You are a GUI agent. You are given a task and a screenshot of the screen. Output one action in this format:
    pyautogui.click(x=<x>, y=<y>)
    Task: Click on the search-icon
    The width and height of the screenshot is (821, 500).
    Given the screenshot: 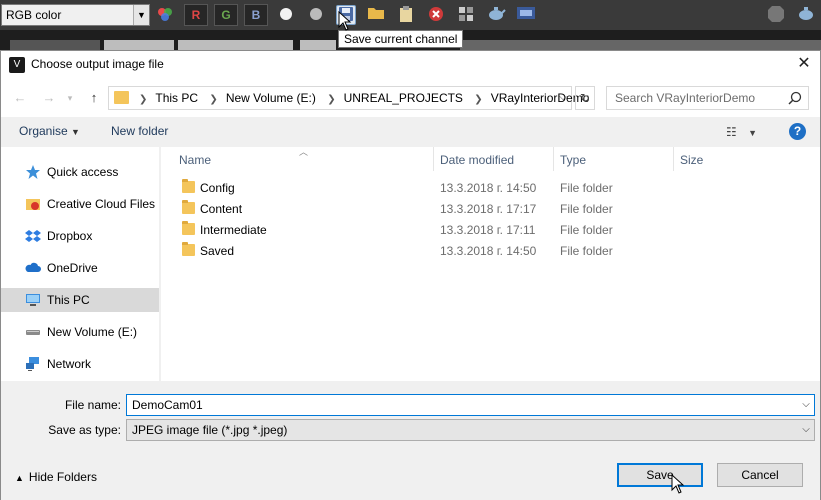 What is the action you would take?
    pyautogui.click(x=795, y=98)
    